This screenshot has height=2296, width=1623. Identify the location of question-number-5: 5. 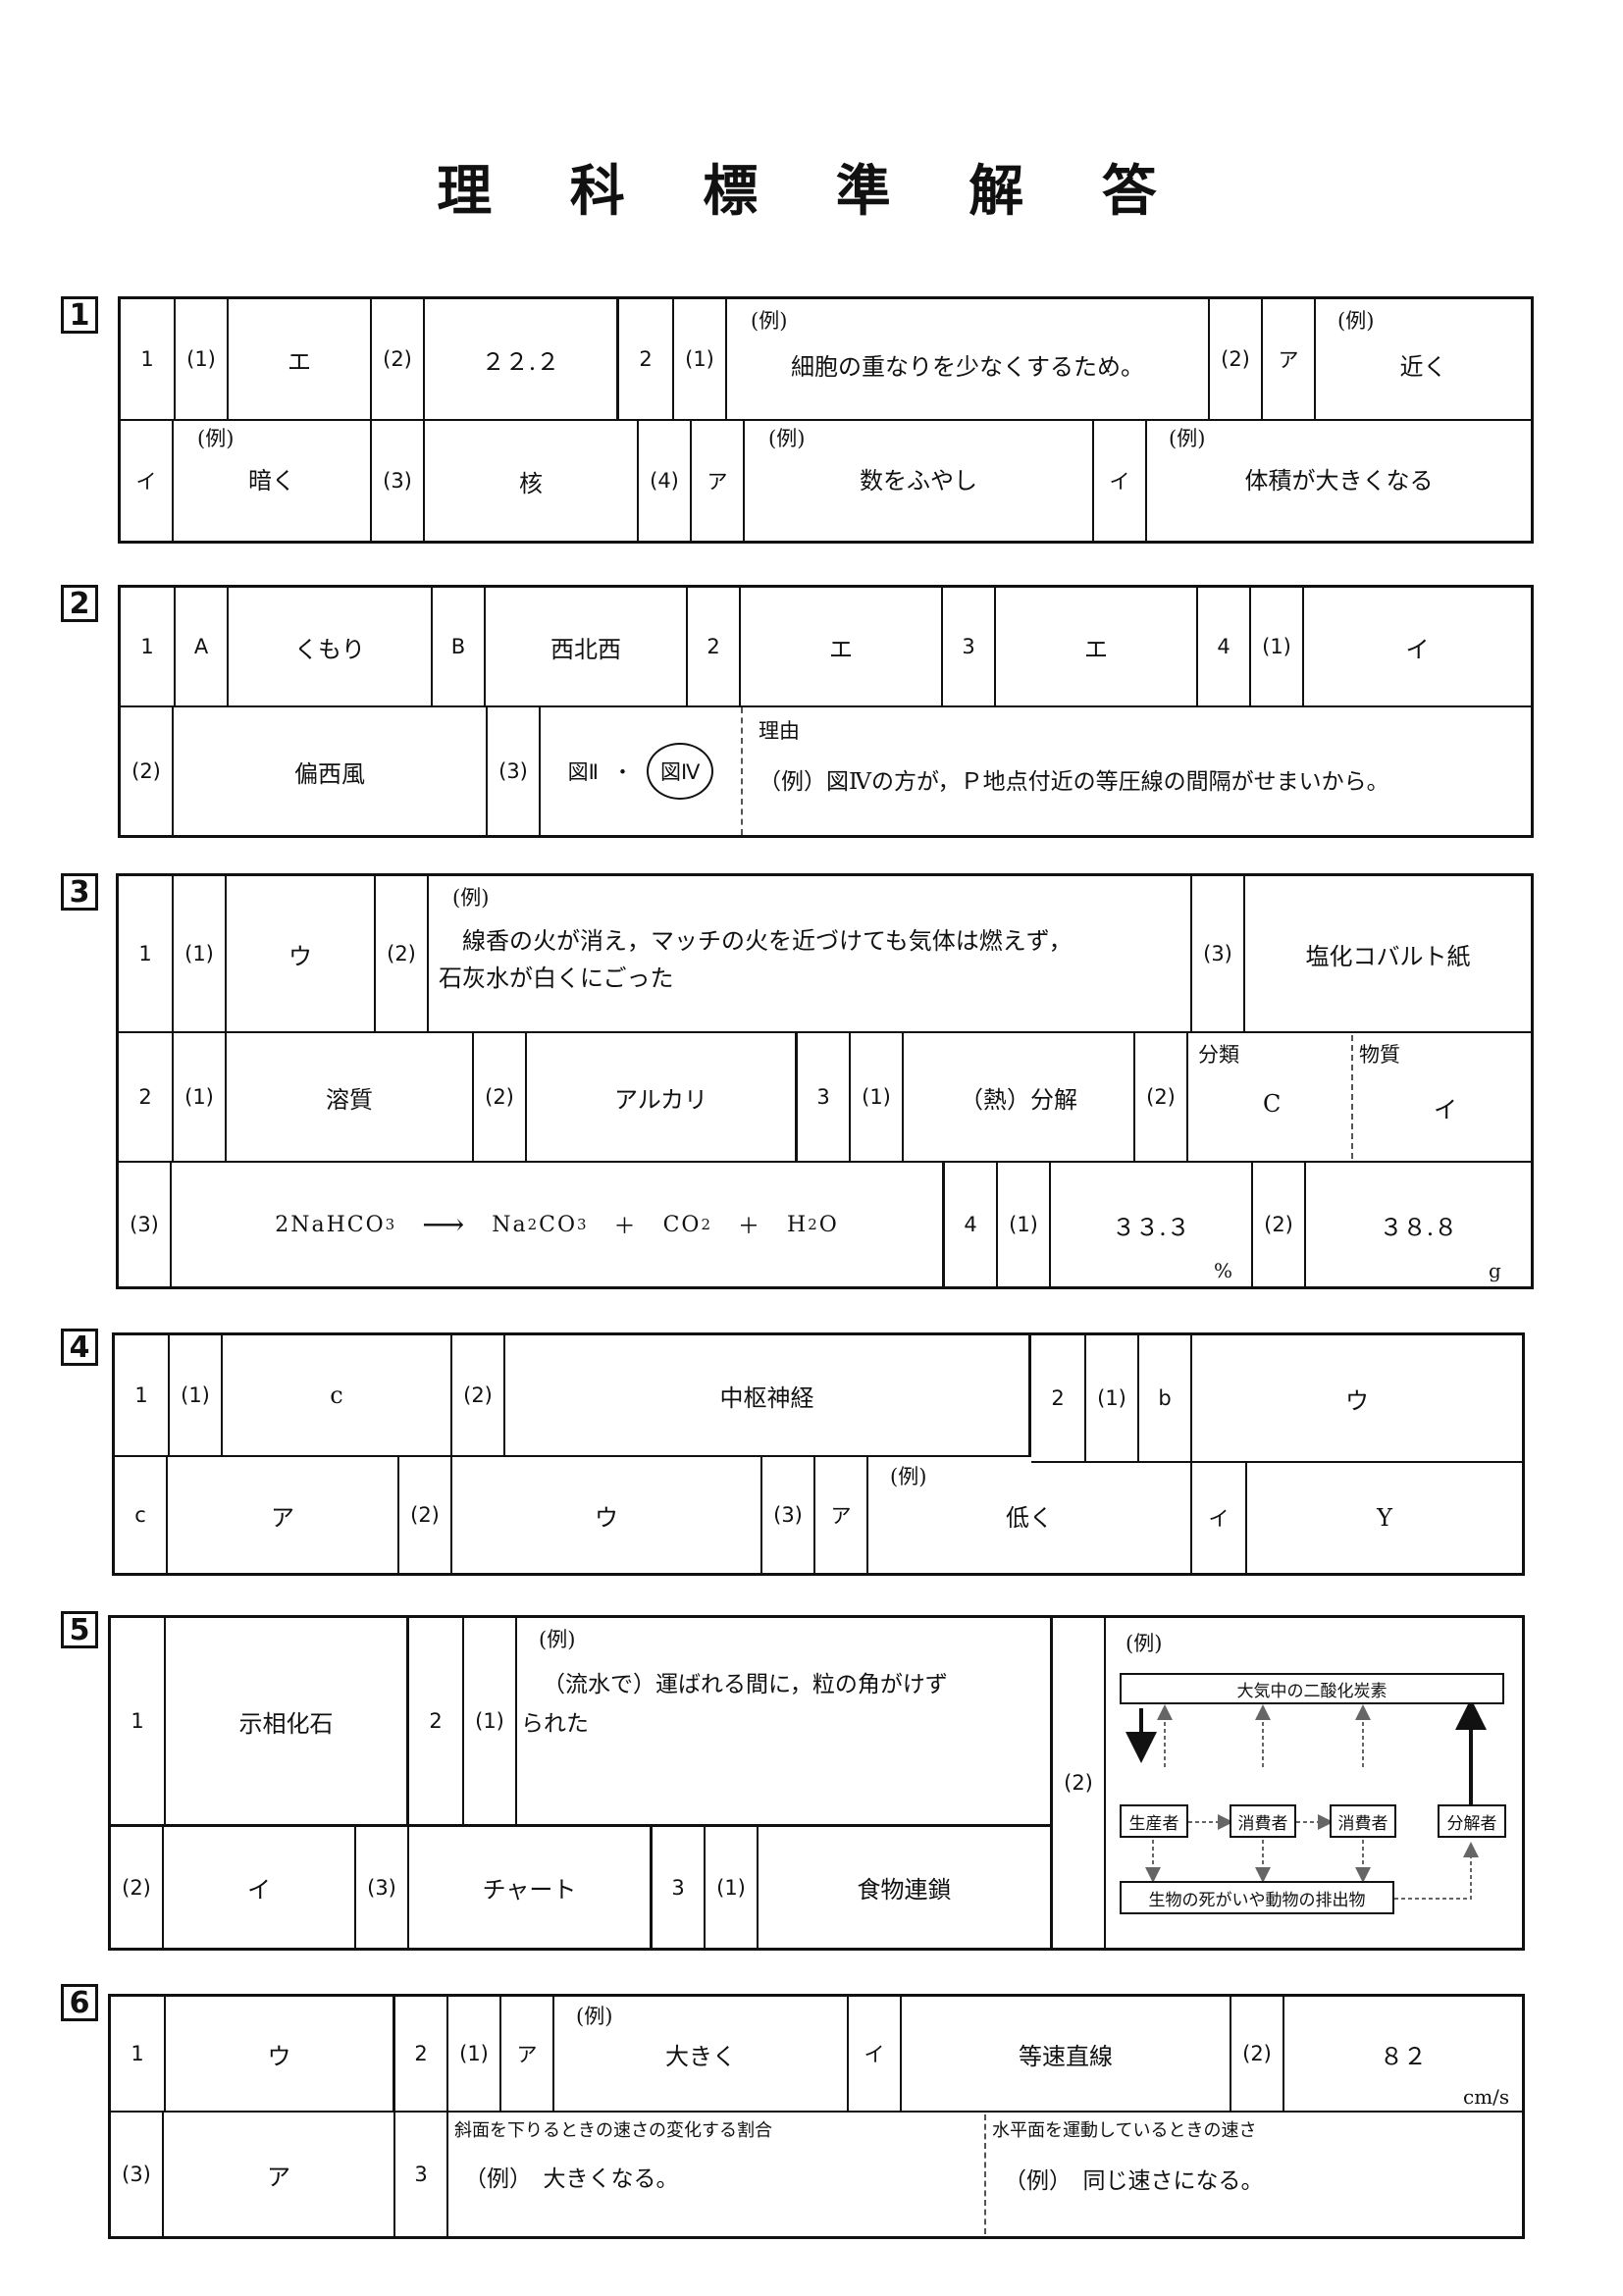
(79, 1629).